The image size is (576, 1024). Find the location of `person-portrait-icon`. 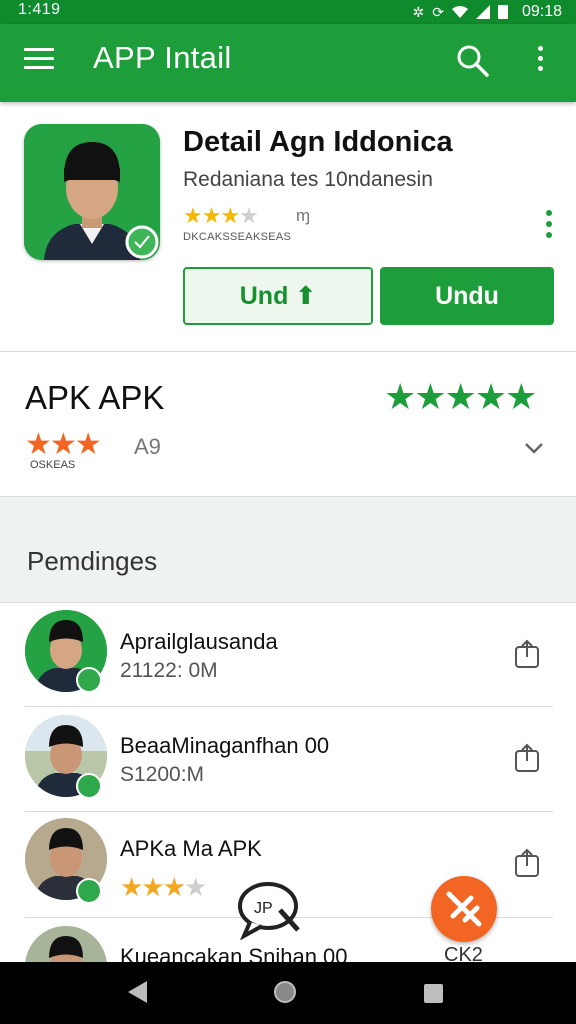

person-portrait-icon is located at coordinates (92, 192).